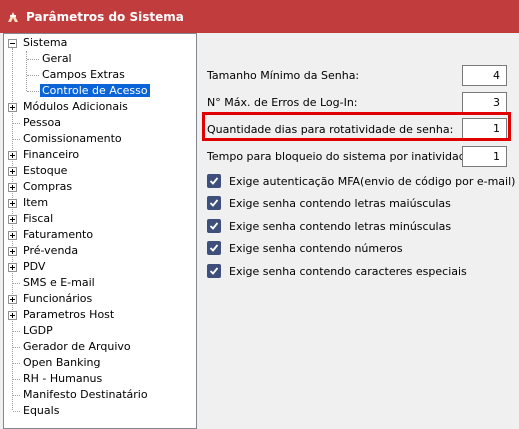  I want to click on min-password-size-label: Tamanho Mínimo da Senha:, so click(283, 75).